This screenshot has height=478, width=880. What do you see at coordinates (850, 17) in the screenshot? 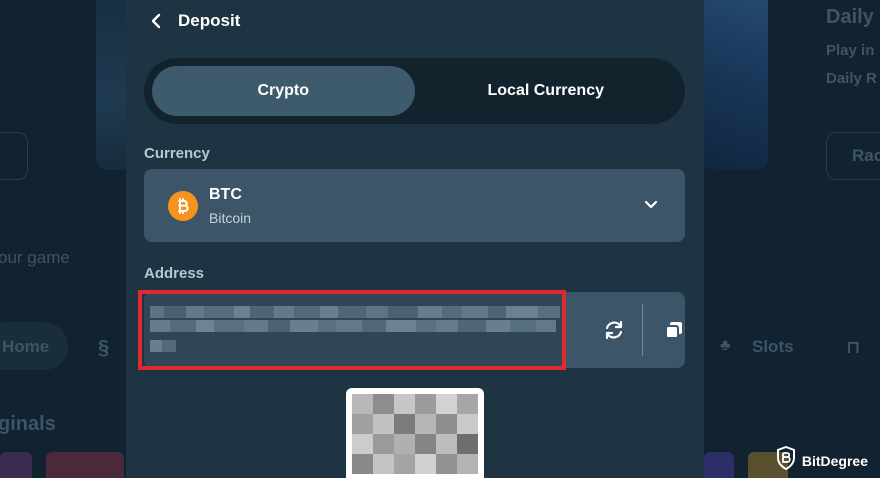
I see `background-daily-title: Daily` at bounding box center [850, 17].